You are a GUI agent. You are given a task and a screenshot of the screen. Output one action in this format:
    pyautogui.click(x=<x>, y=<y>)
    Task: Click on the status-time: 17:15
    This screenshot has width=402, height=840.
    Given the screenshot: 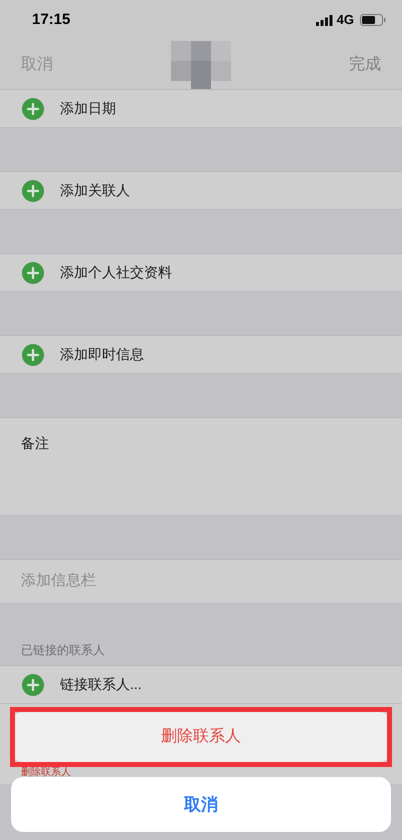 What is the action you would take?
    pyautogui.click(x=51, y=20)
    